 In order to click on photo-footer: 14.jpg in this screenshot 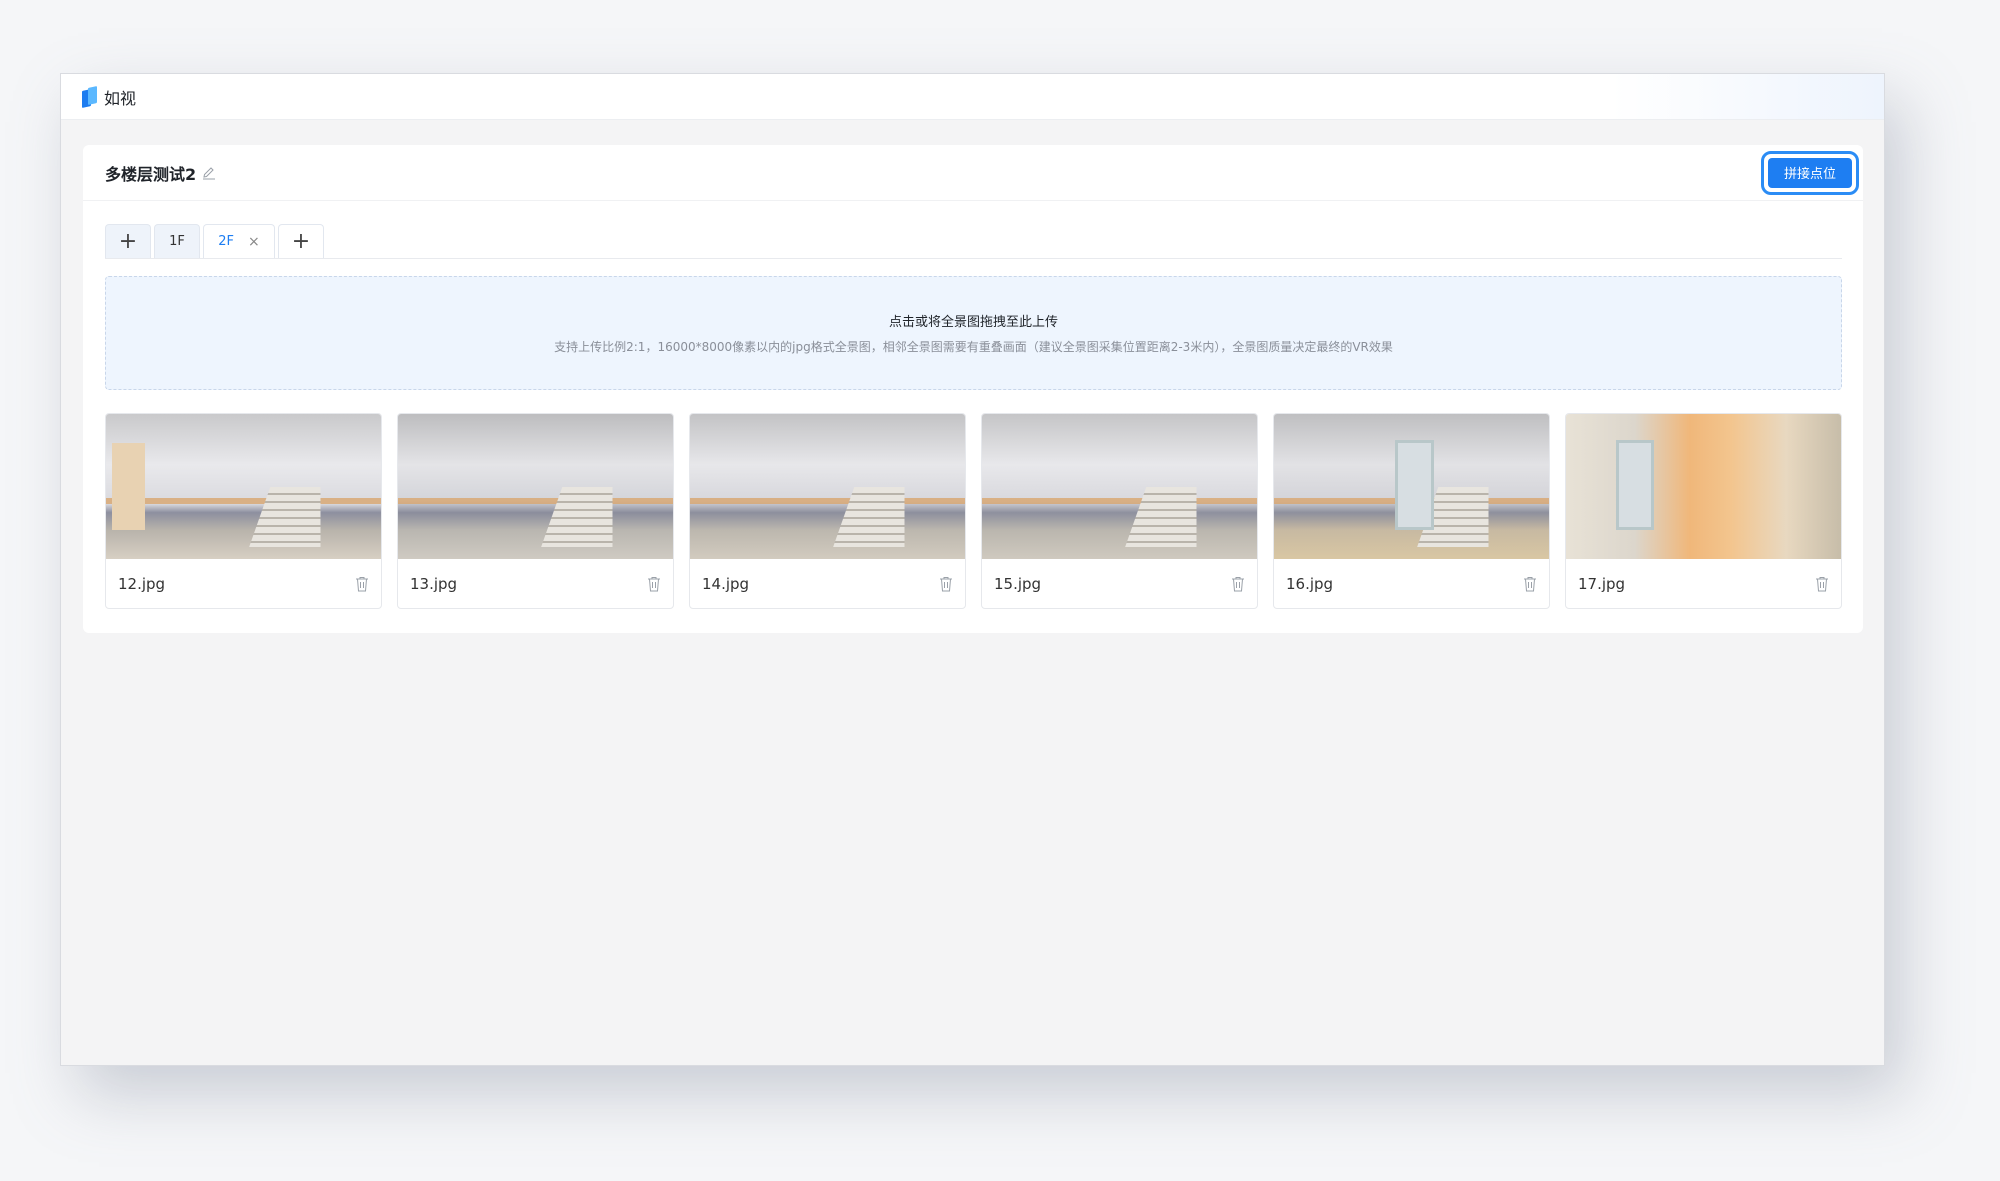, I will do `click(827, 583)`.